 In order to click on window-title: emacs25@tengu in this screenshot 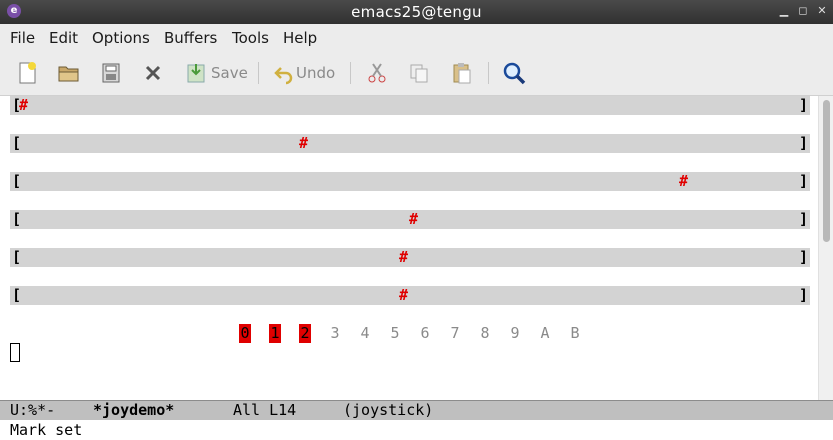, I will do `click(416, 12)`.